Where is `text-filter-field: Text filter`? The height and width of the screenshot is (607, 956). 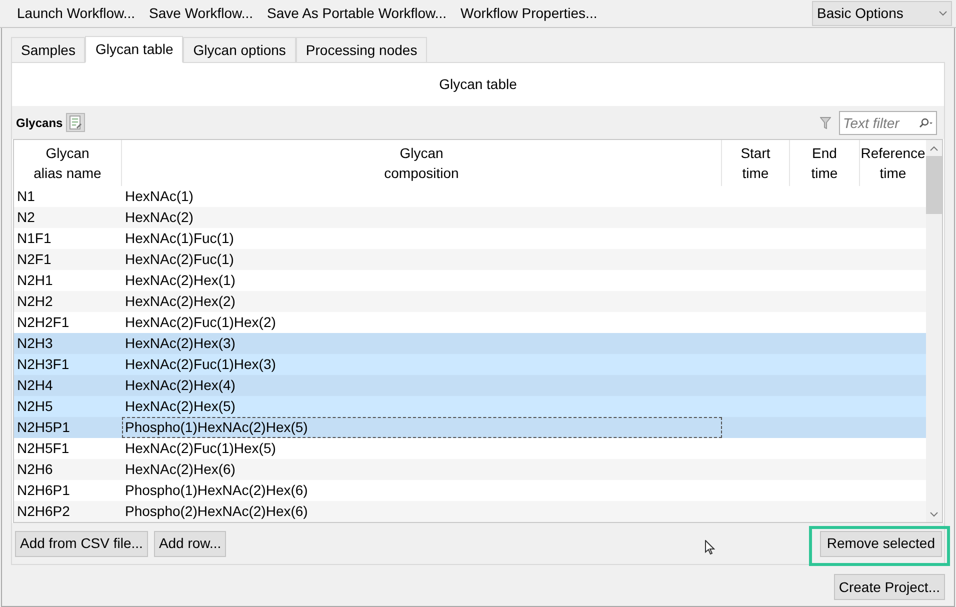
text-filter-field: Text filter is located at coordinates (888, 122).